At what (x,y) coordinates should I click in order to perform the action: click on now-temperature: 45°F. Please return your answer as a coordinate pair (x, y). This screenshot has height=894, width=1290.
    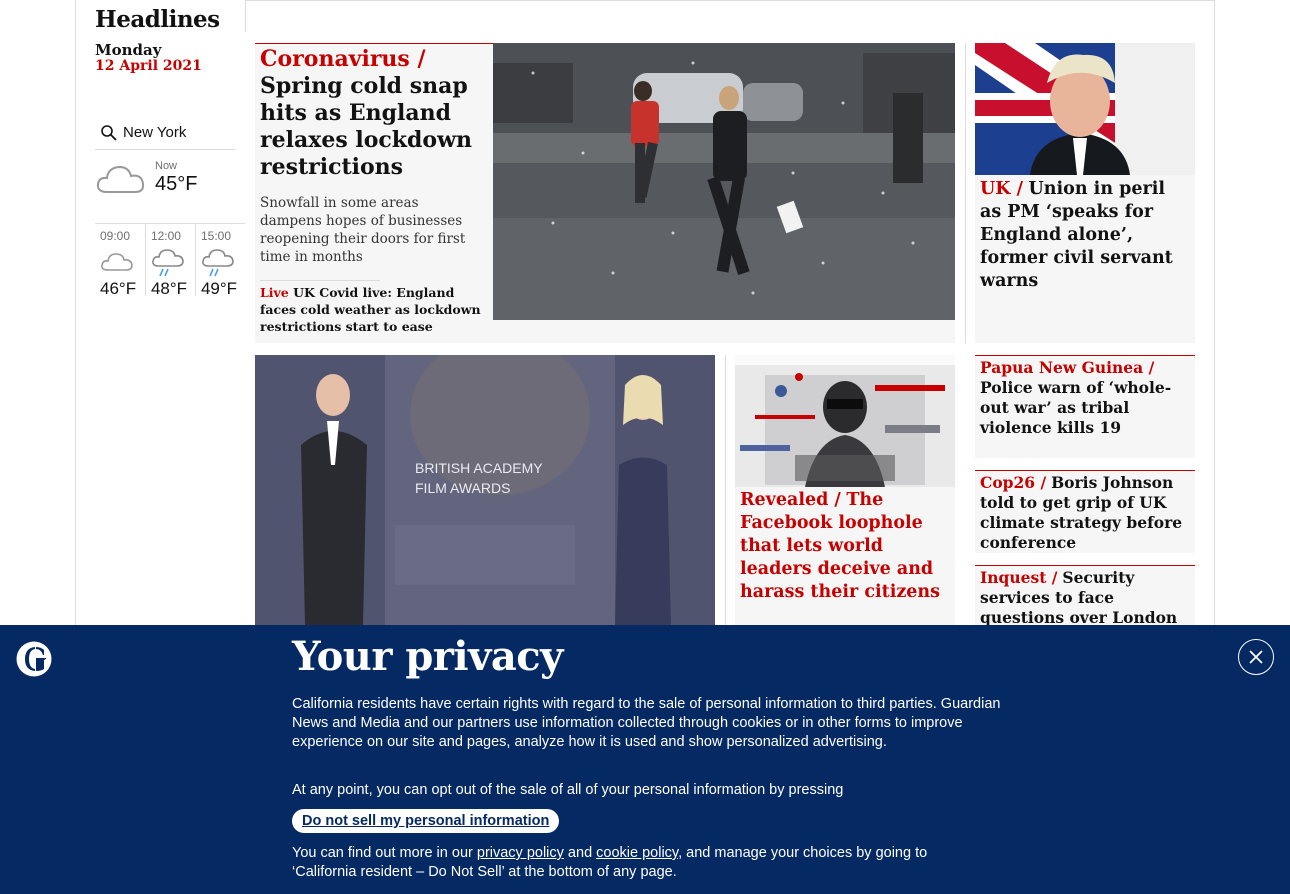
    Looking at the image, I should click on (176, 184).